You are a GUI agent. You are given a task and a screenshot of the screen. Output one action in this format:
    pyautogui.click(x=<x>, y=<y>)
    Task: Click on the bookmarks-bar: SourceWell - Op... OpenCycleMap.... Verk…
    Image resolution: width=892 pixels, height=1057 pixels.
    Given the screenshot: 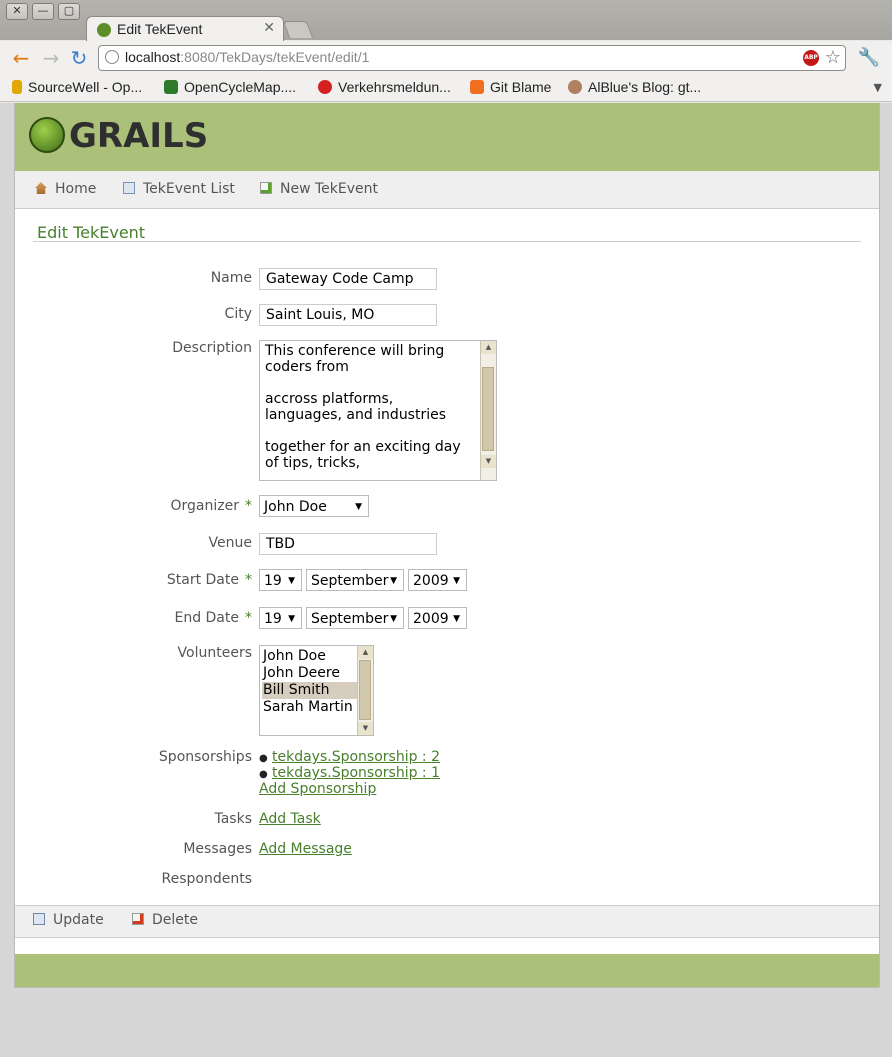 What is the action you would take?
    pyautogui.click(x=446, y=88)
    